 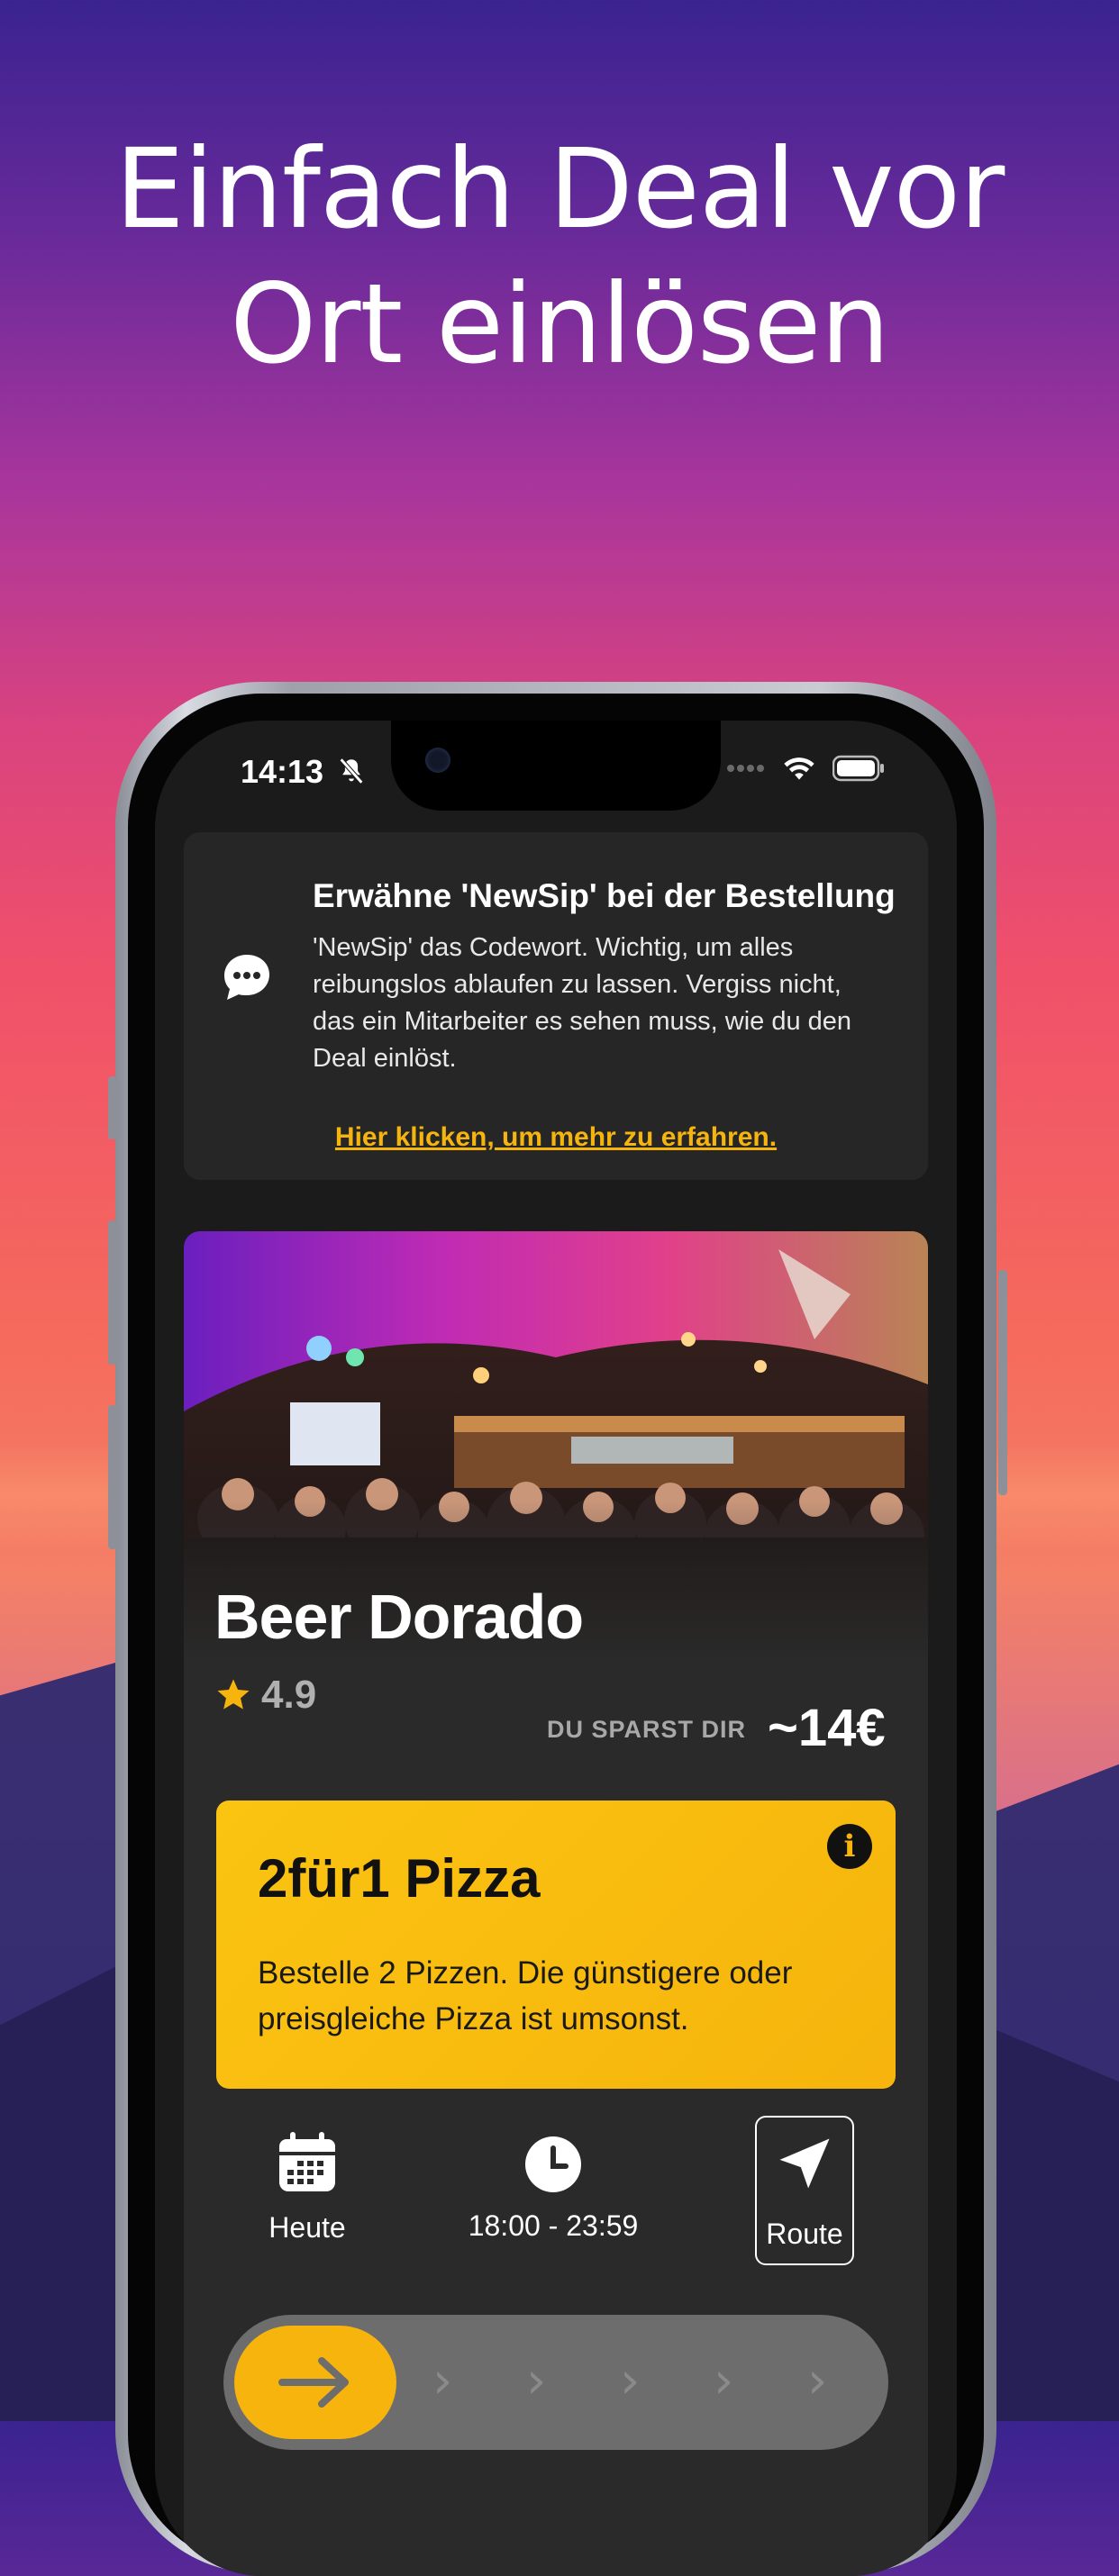 I want to click on volume-down-button, so click(x=113, y=1477).